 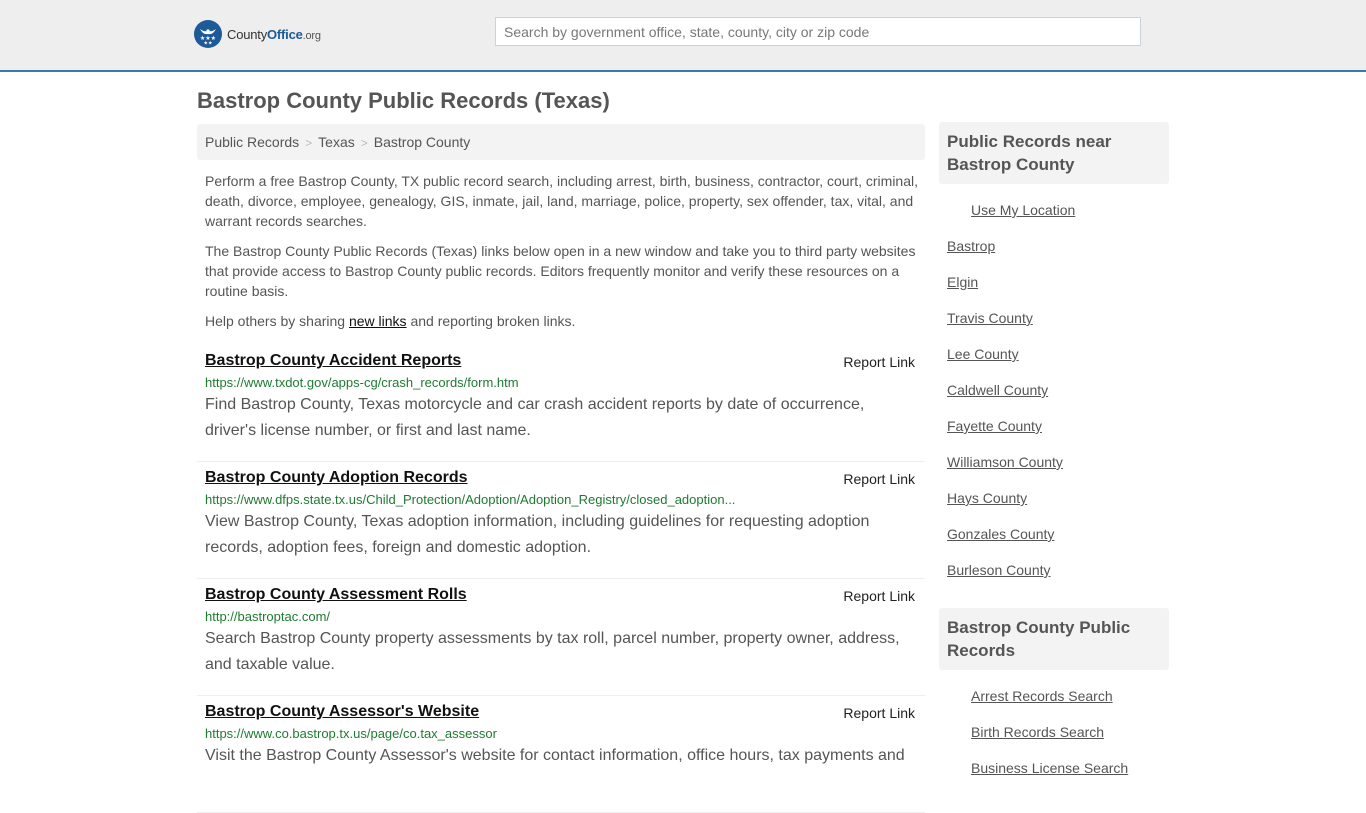 I want to click on eagle-stars-badge-icon: ★★★ ★★, so click(x=208, y=34).